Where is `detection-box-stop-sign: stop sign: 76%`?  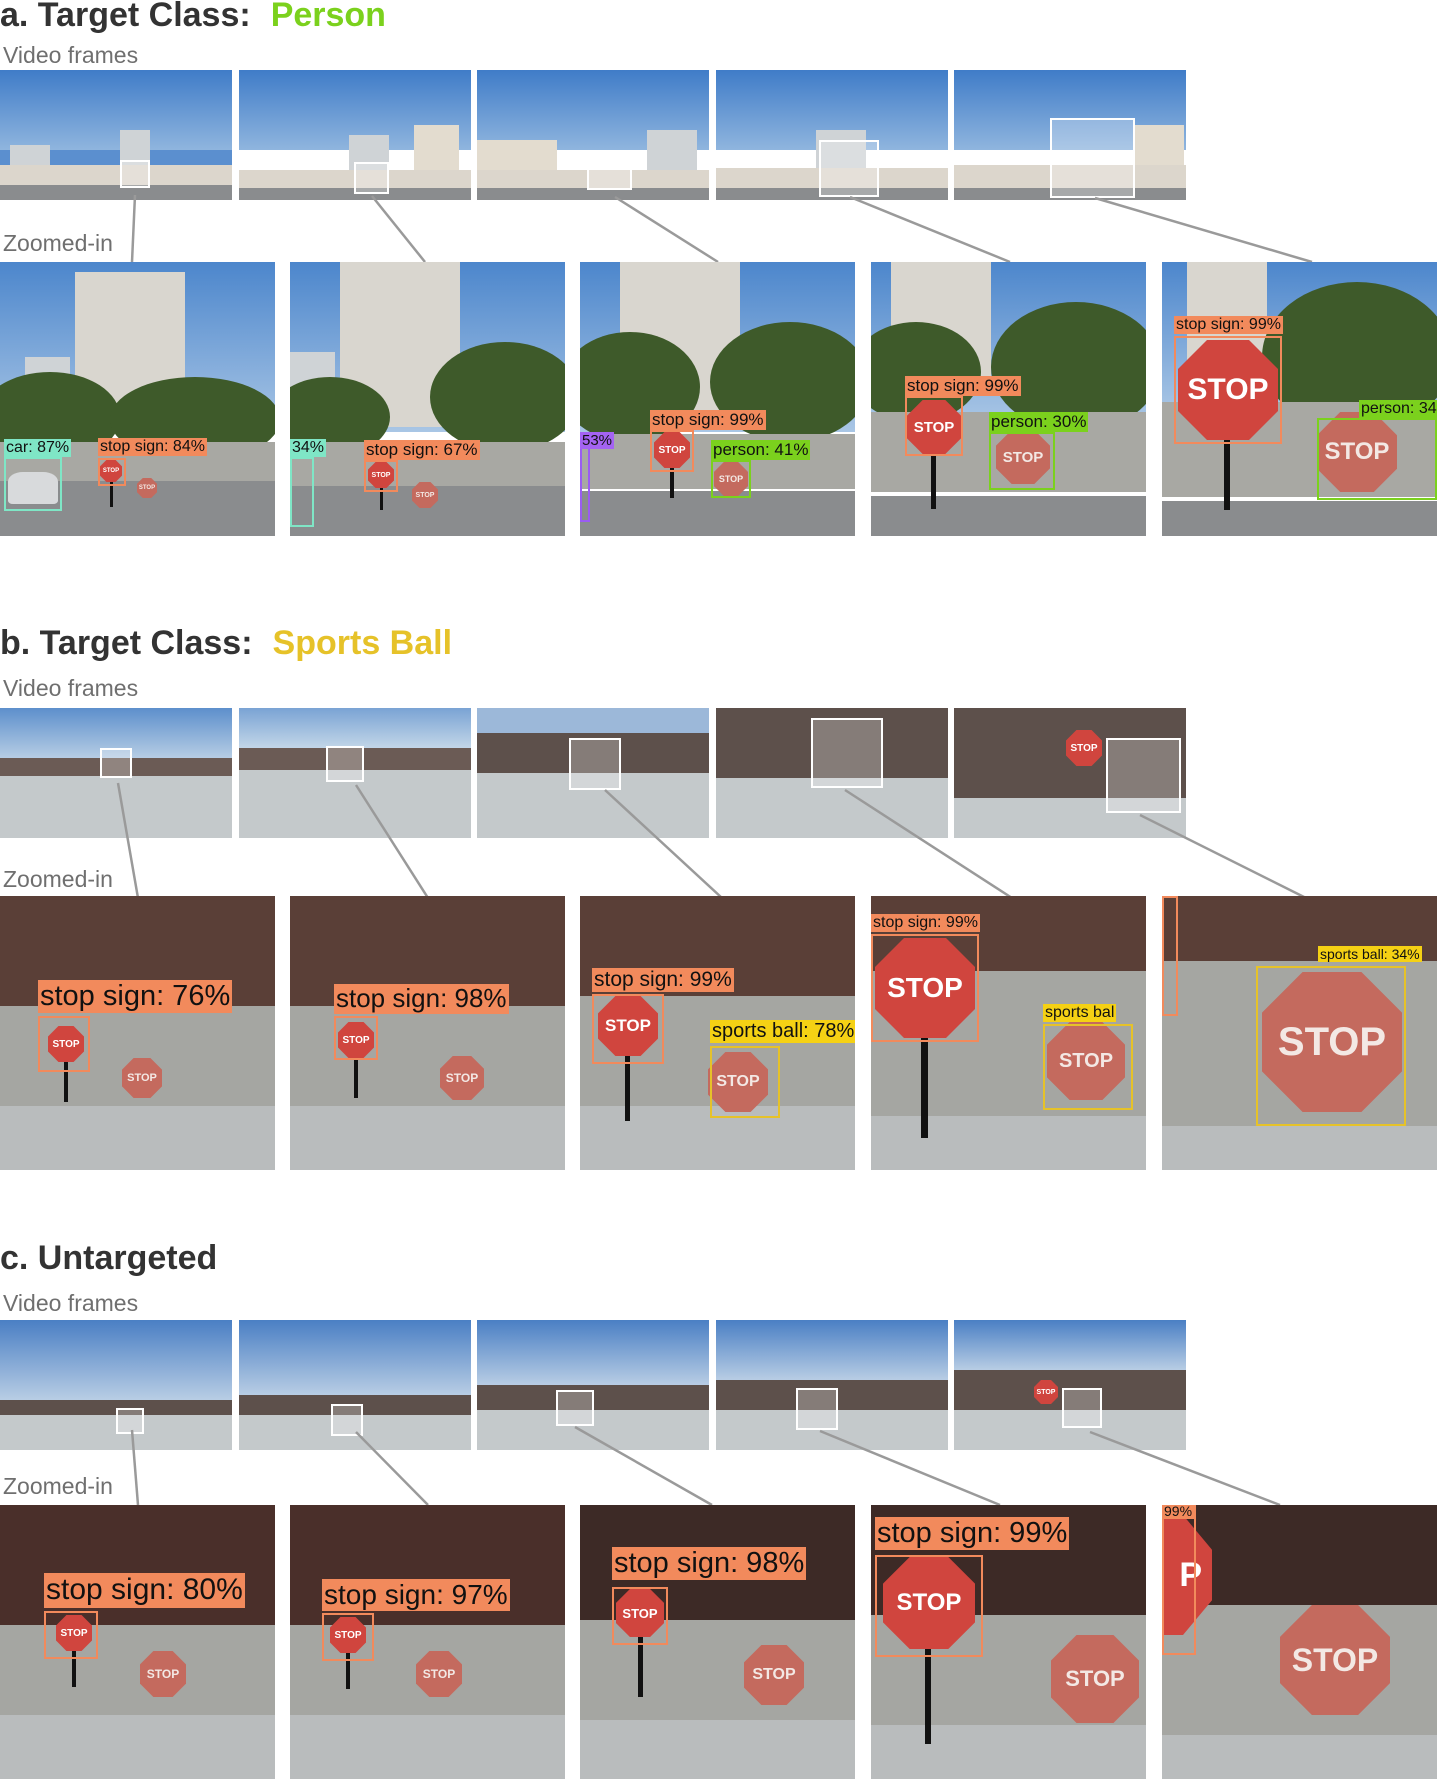 detection-box-stop-sign: stop sign: 76% is located at coordinates (135, 1026).